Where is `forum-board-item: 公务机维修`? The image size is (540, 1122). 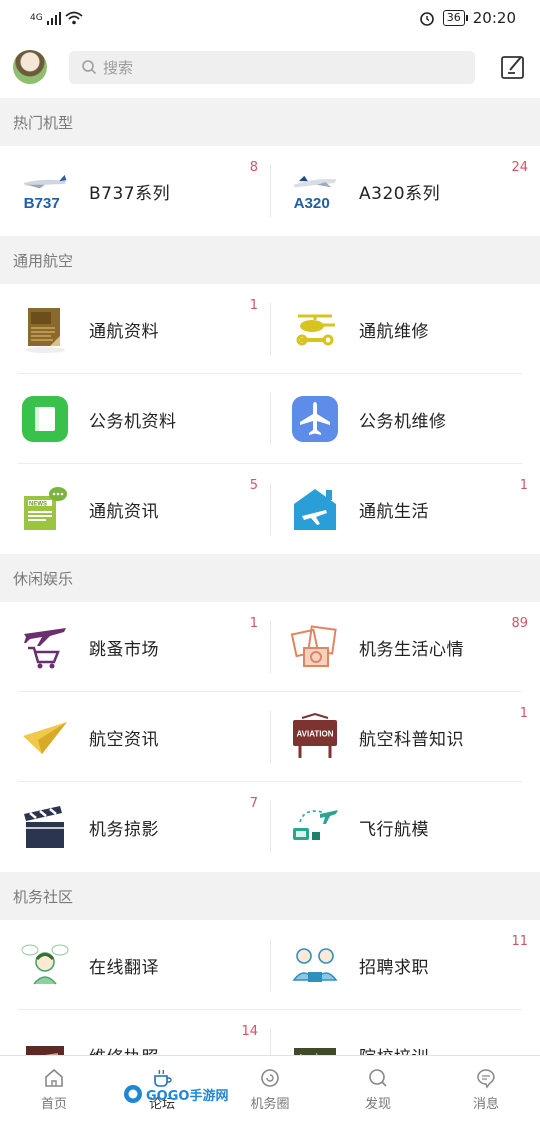 forum-board-item: 公务机维修 is located at coordinates (405, 419).